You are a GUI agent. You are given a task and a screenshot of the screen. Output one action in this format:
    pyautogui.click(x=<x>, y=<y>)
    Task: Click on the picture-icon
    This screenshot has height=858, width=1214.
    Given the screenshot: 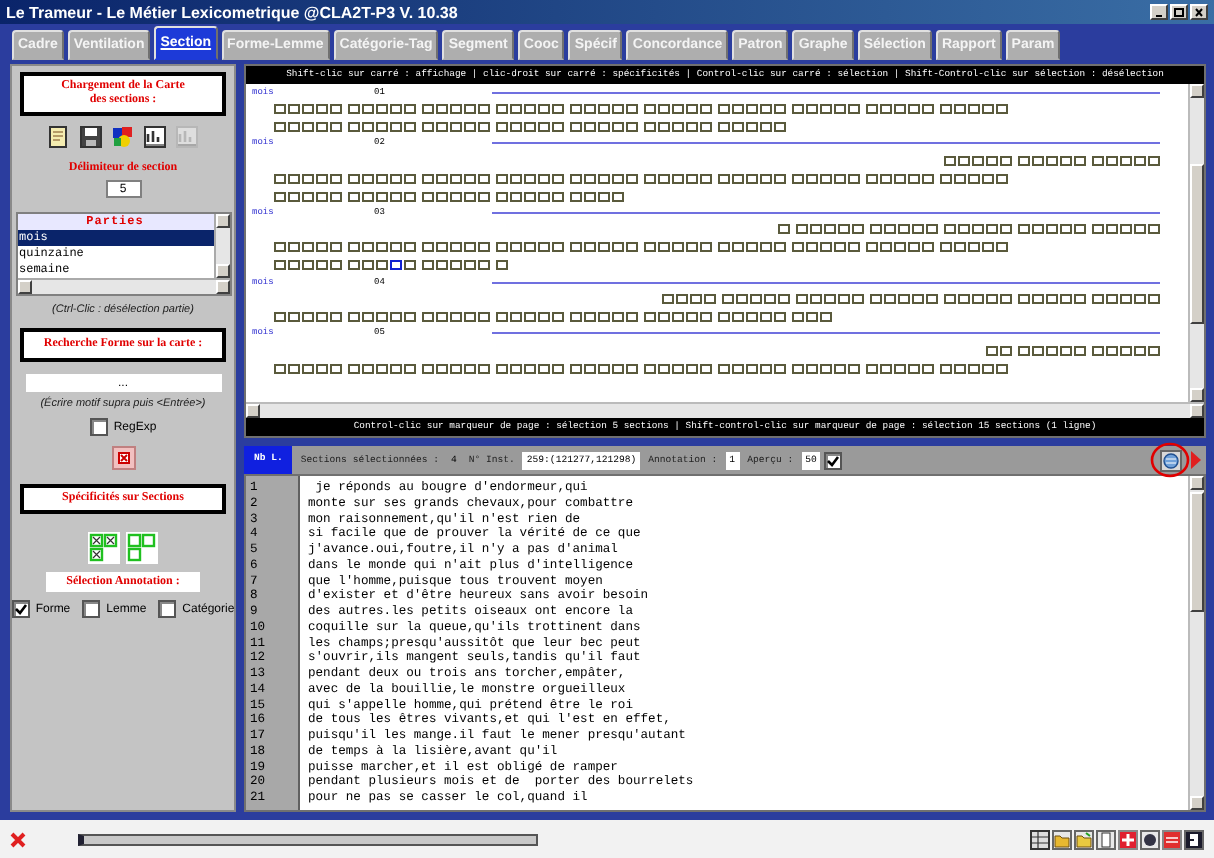 What is the action you would take?
    pyautogui.click(x=1150, y=839)
    